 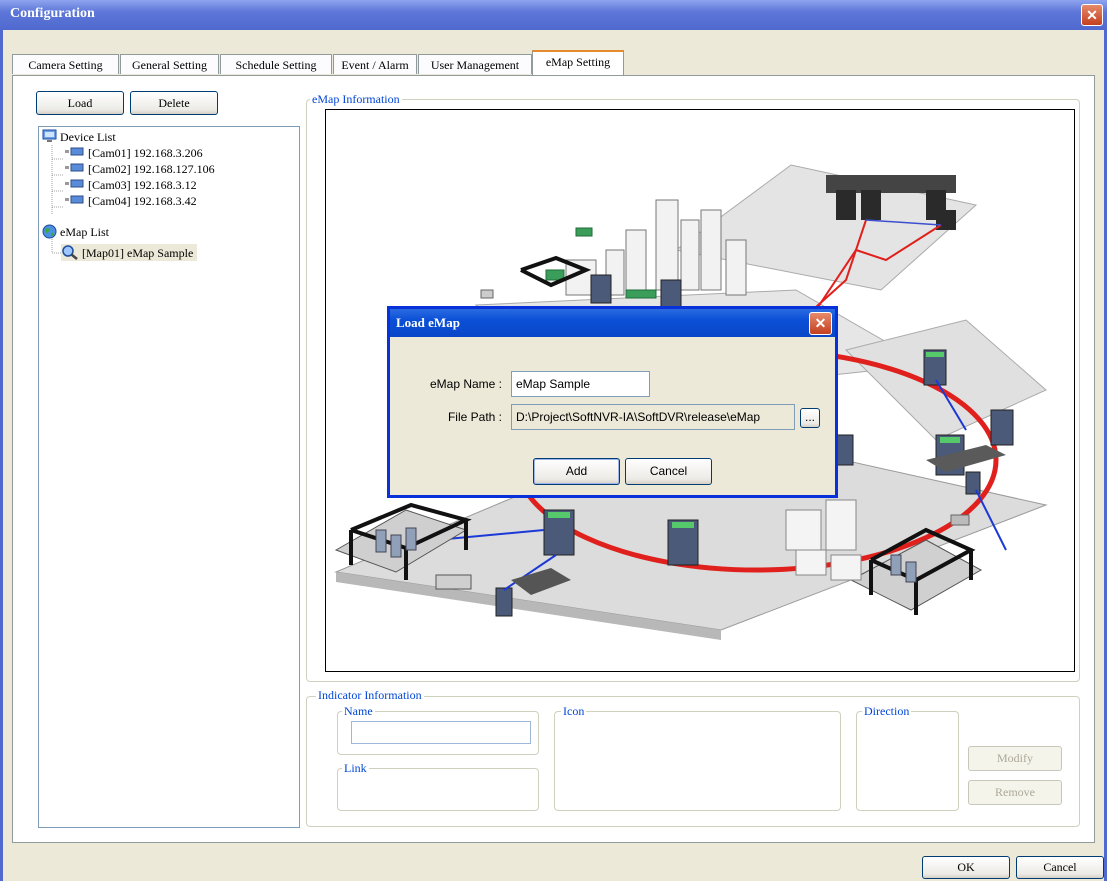 I want to click on window-titlebar: Configuration ✕, so click(x=553, y=15).